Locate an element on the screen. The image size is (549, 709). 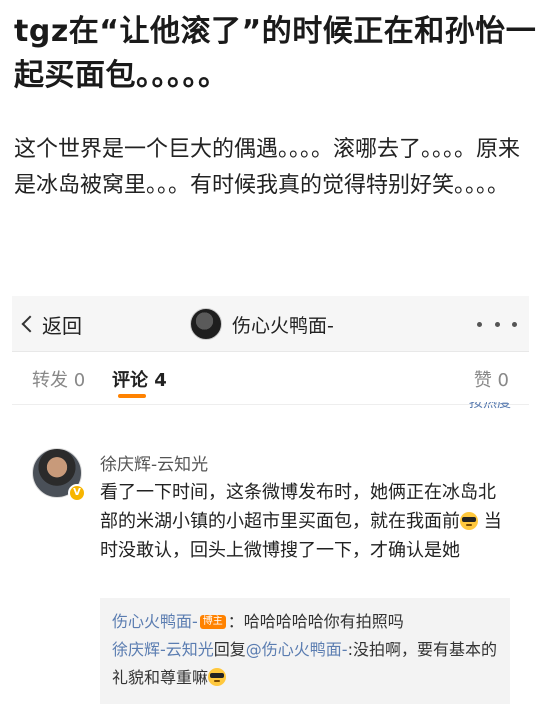
comment-author: 徐庆辉-云知光 is located at coordinates (154, 462).